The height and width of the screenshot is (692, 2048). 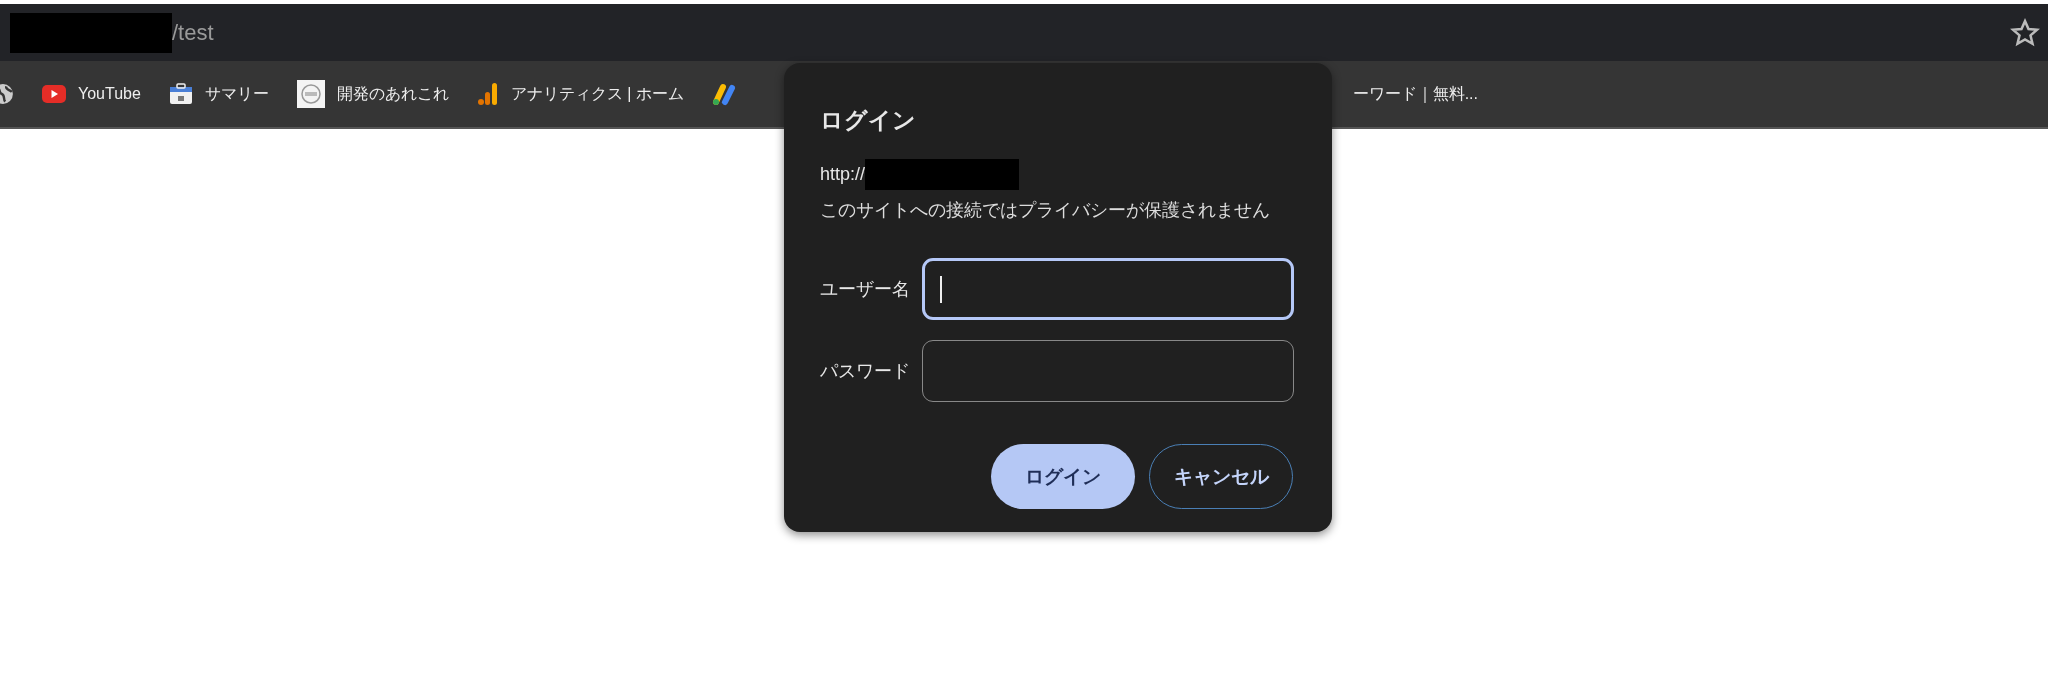 What do you see at coordinates (109, 94) in the screenshot?
I see `bookmark-item: YouTube` at bounding box center [109, 94].